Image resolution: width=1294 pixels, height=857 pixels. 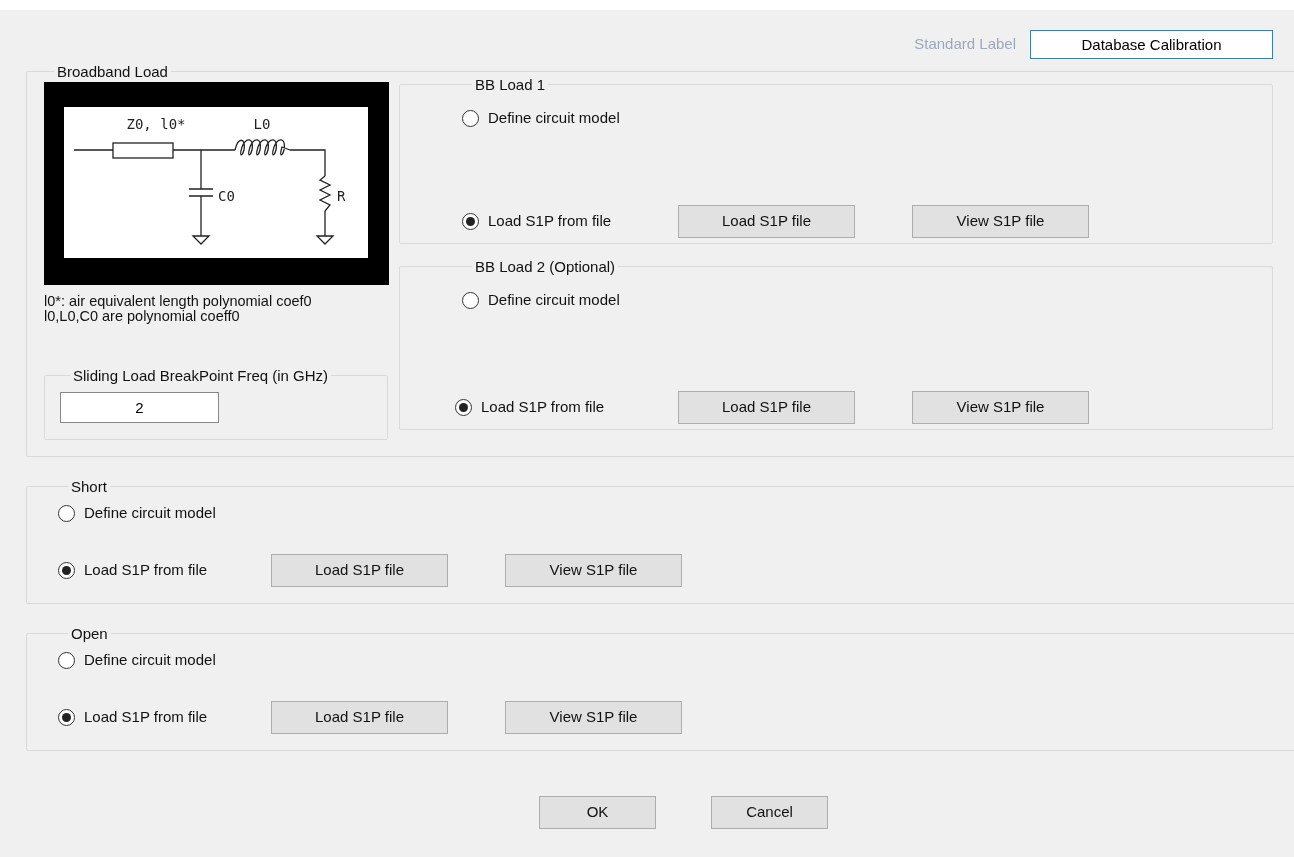 What do you see at coordinates (112, 71) in the screenshot?
I see `group-title: Broadband Load` at bounding box center [112, 71].